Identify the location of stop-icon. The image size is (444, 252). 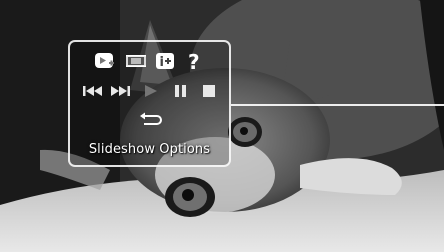
(209, 91).